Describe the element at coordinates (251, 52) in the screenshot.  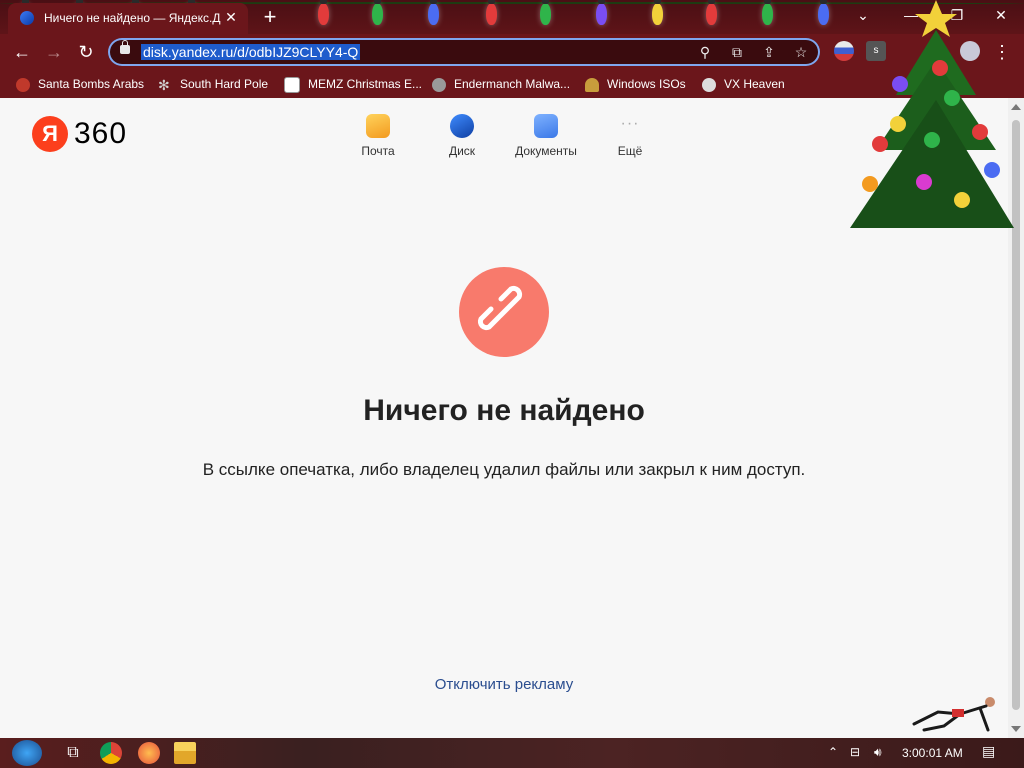
I see `url-text: disk.yandex.ru/d/odbIJZ9CLYY4-Q` at that location.